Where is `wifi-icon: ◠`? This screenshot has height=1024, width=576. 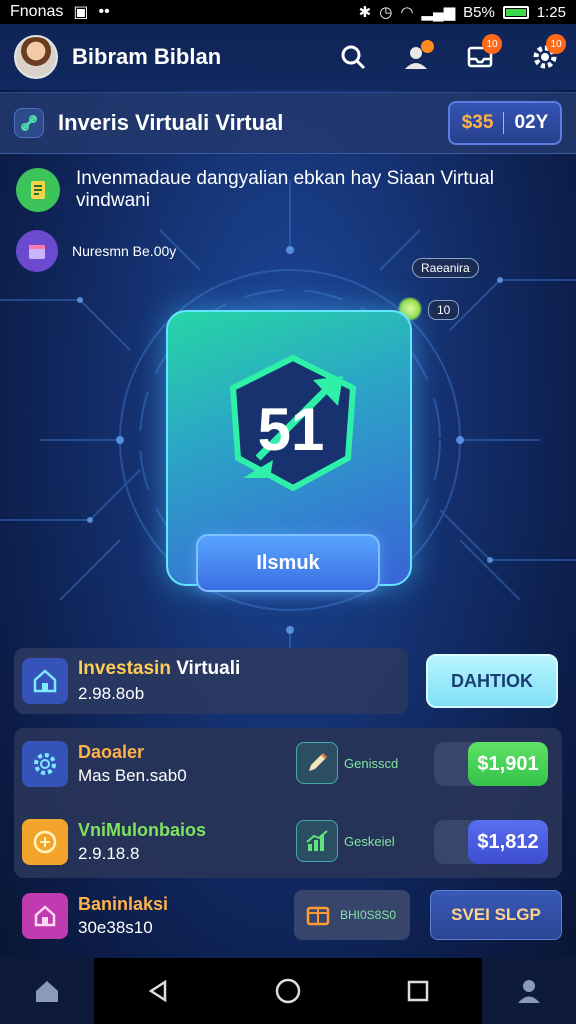 wifi-icon: ◠ is located at coordinates (407, 12).